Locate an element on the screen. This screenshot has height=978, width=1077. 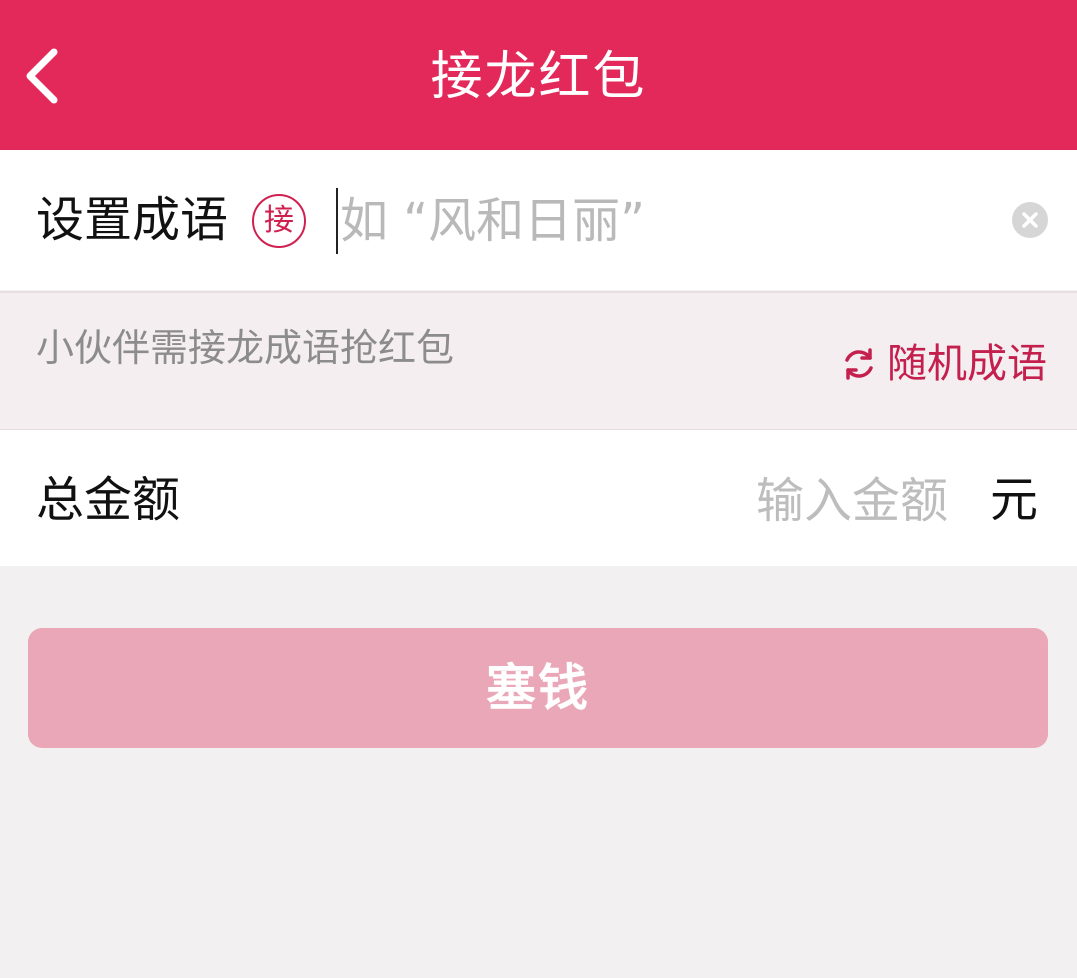
amount-row: 总金额 元 is located at coordinates (538, 498).